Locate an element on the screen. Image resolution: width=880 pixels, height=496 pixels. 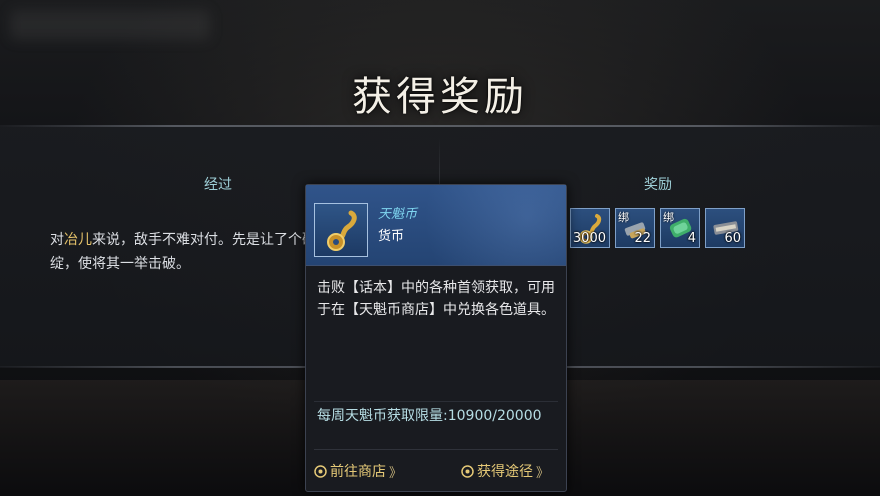
currency-coin-icon is located at coordinates (342, 230).